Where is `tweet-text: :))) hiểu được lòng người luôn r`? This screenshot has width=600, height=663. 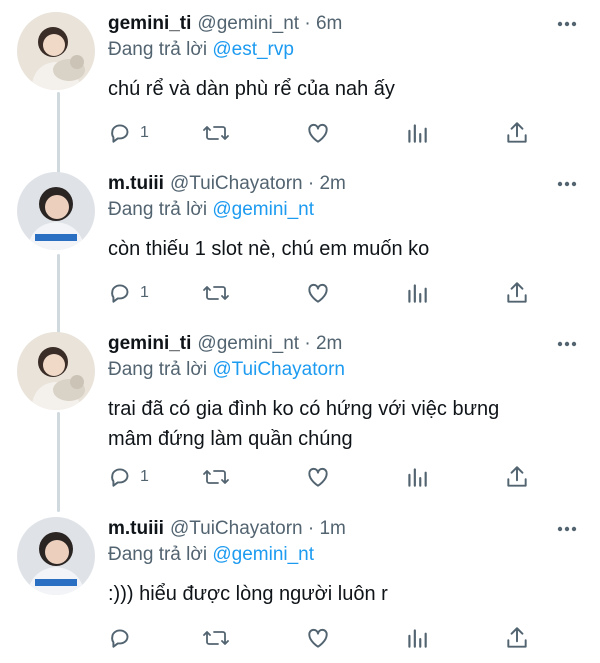 tweet-text: :))) hiểu được lòng người luôn r is located at coordinates (343, 594).